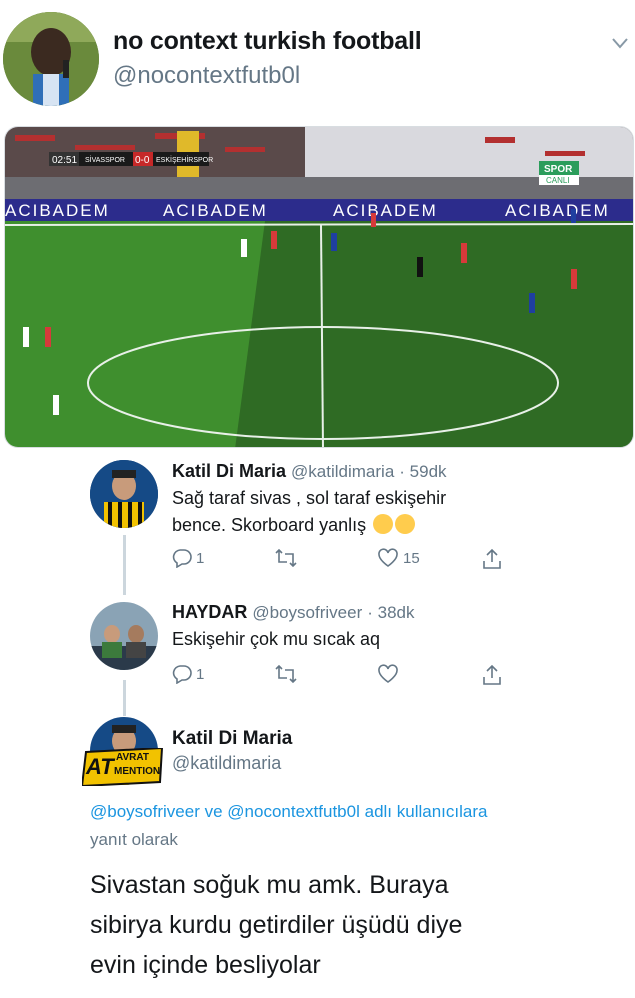 This screenshot has width=635, height=998. I want to click on away-team: ESKİŞEHİRSPOR, so click(184, 159).